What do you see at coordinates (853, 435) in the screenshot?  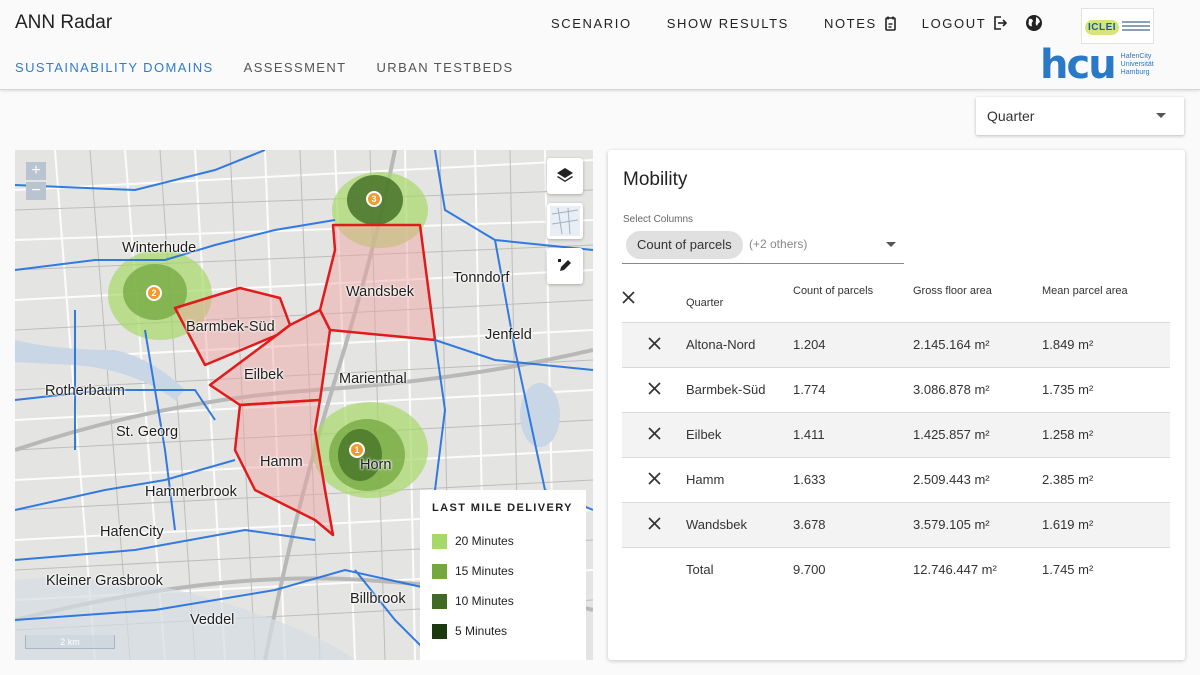 I see `cell-count: 1.411` at bounding box center [853, 435].